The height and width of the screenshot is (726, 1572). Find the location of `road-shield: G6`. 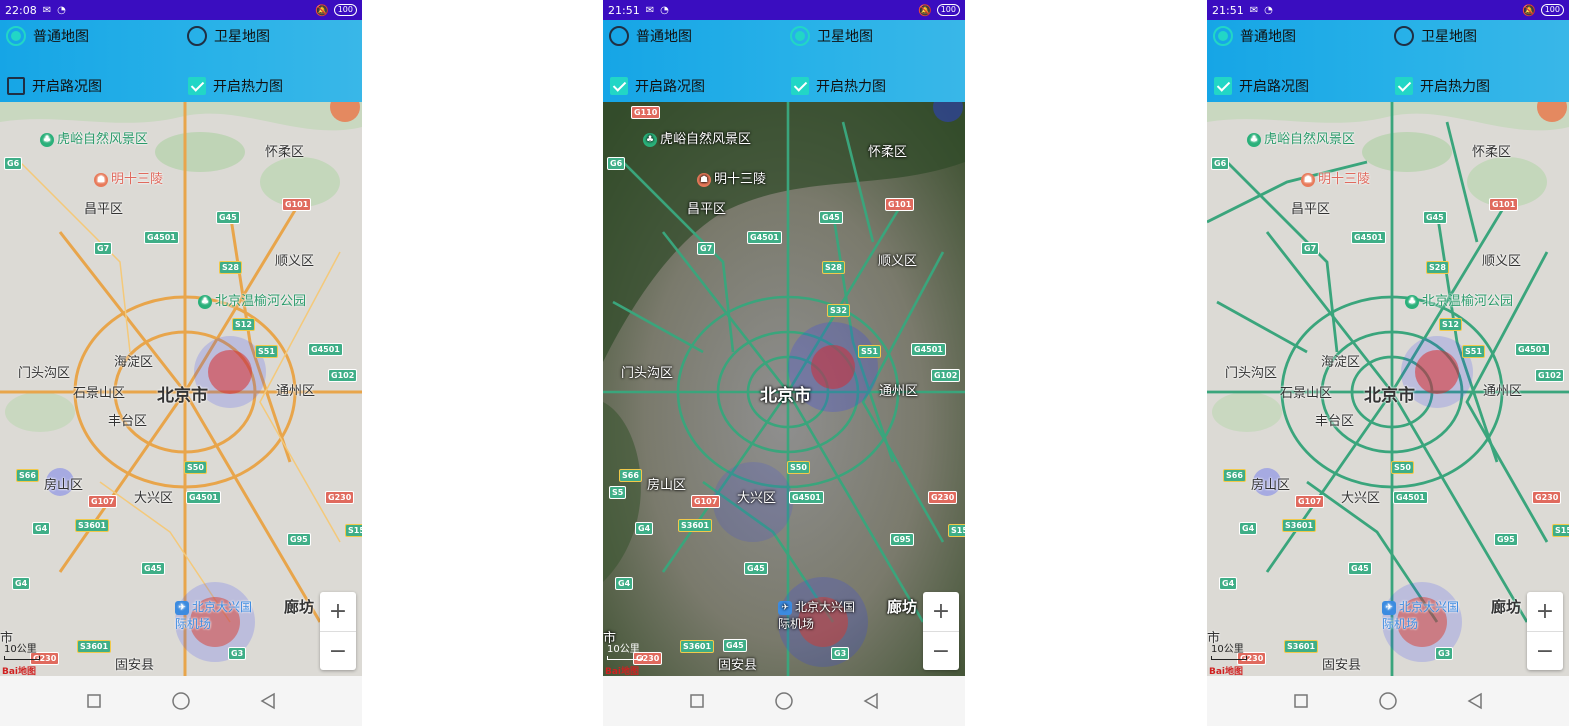

road-shield: G6 is located at coordinates (1220, 163).